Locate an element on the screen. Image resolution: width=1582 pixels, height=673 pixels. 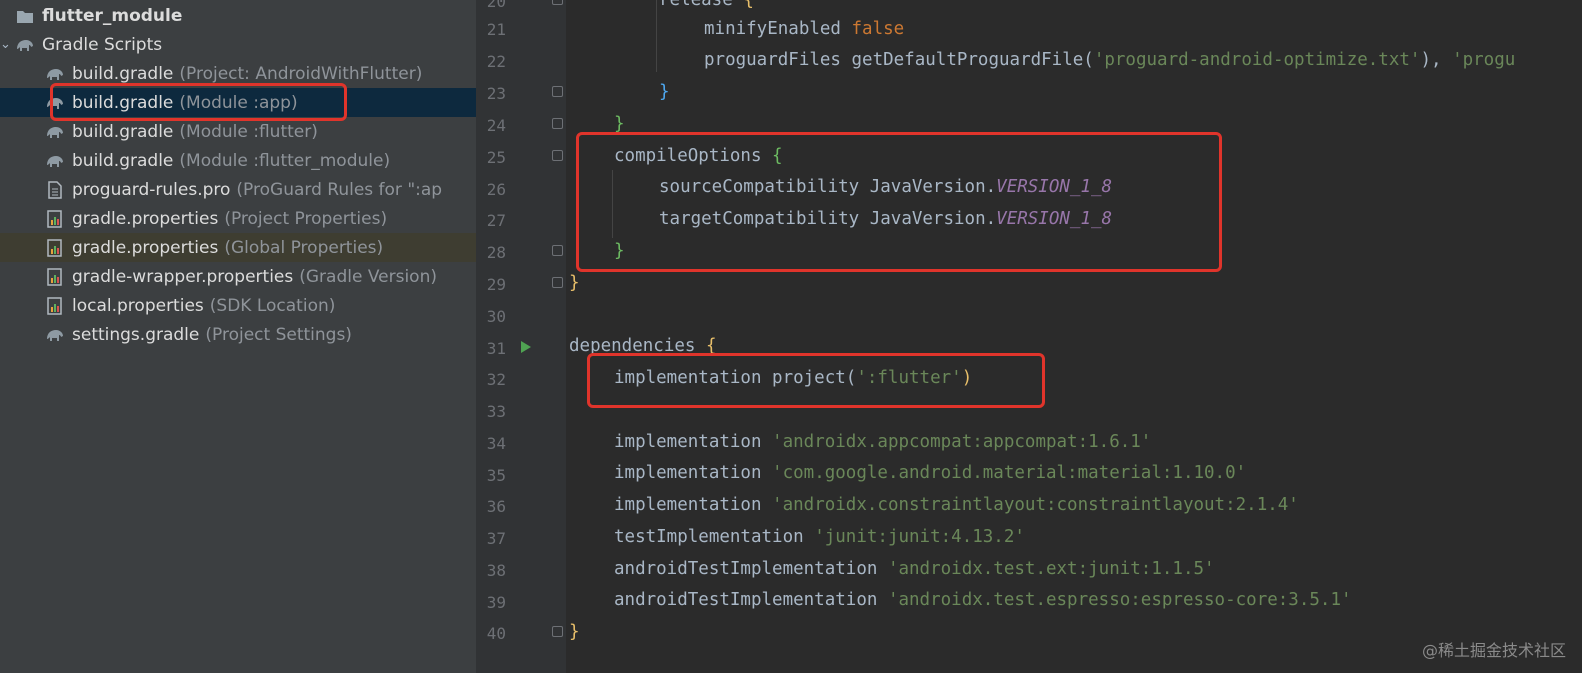
code-token: false is located at coordinates (878, 29).